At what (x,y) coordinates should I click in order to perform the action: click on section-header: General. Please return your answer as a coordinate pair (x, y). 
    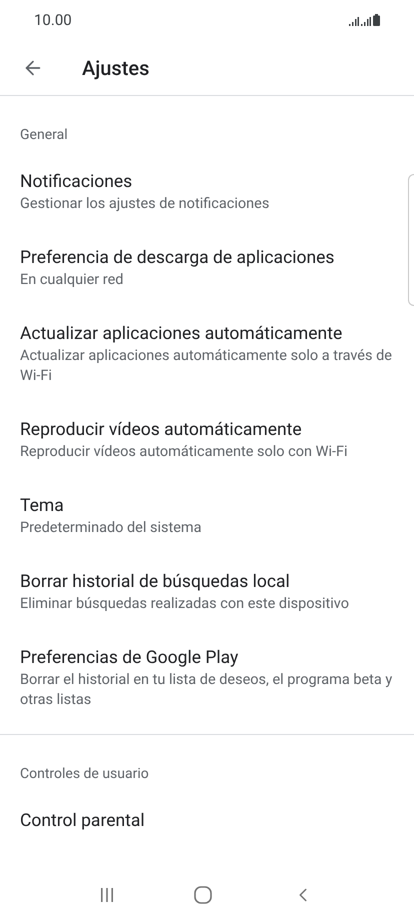
    Looking at the image, I should click on (44, 135).